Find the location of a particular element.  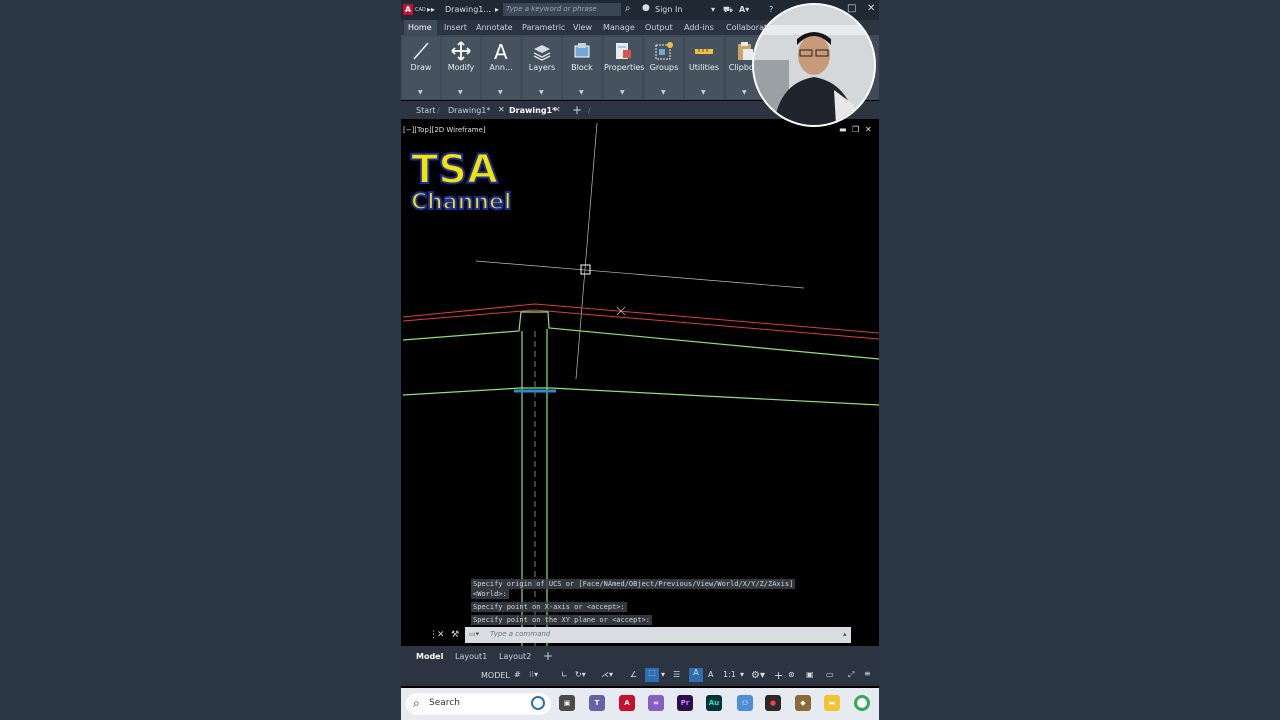

tab-annotate: Annotate is located at coordinates (494, 27).